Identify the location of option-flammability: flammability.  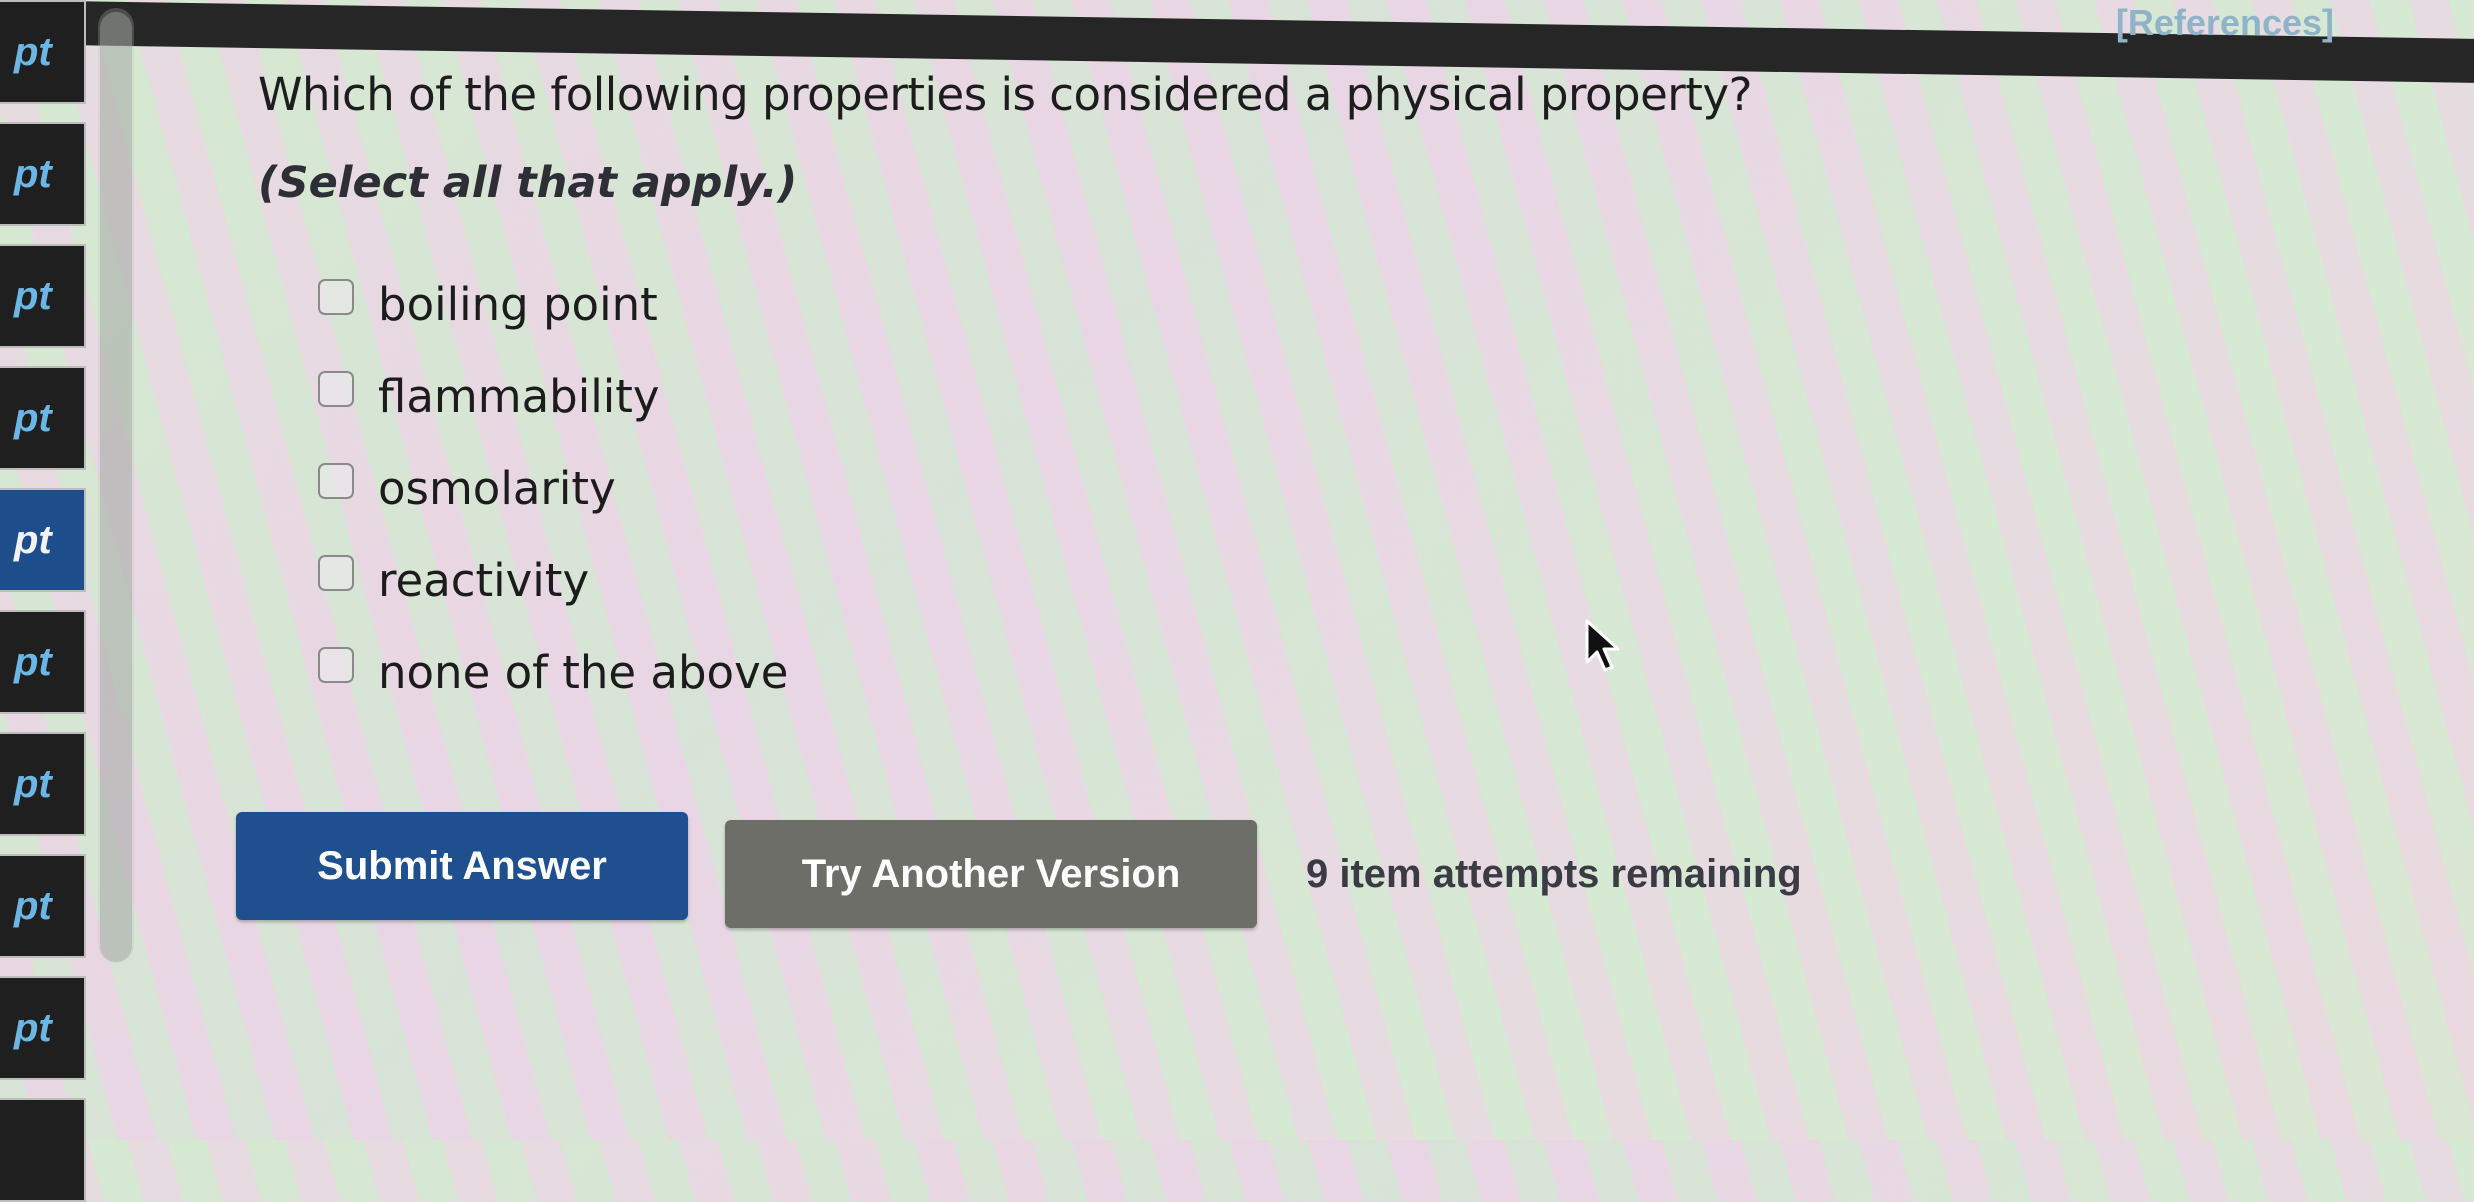
(553, 396).